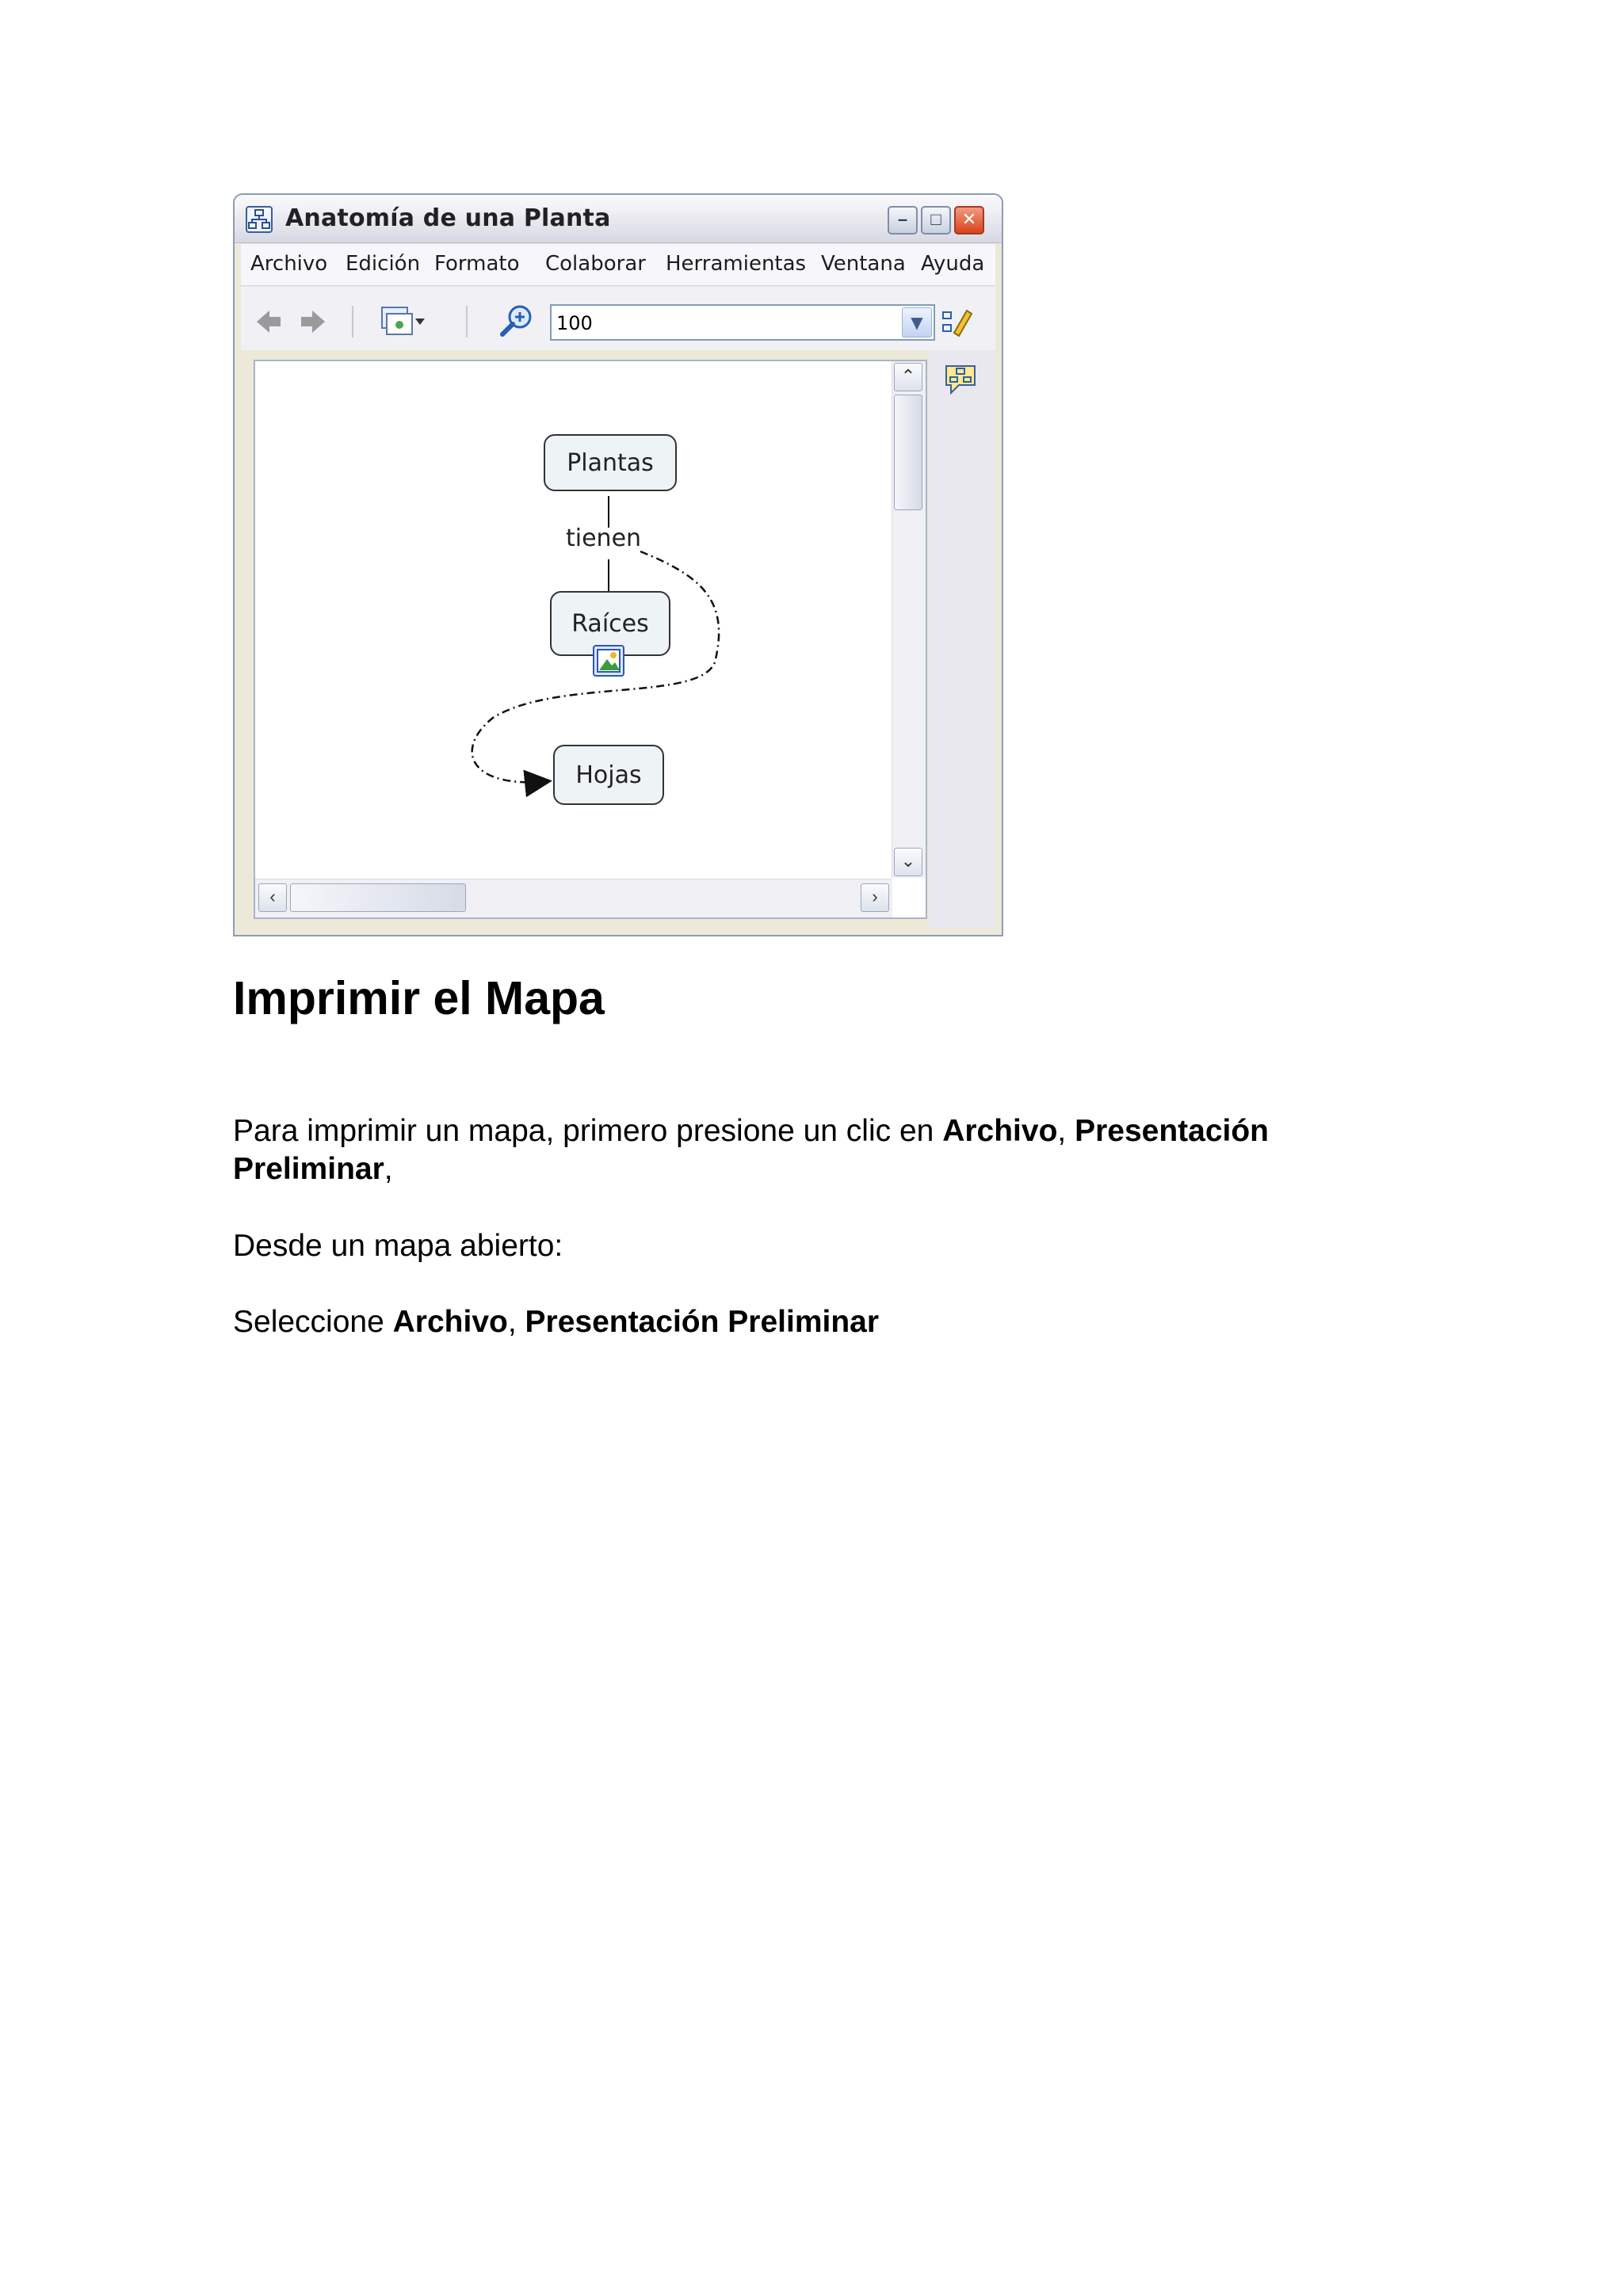  Describe the element at coordinates (908, 452) in the screenshot. I see `vertical-scroll-thumb` at that location.